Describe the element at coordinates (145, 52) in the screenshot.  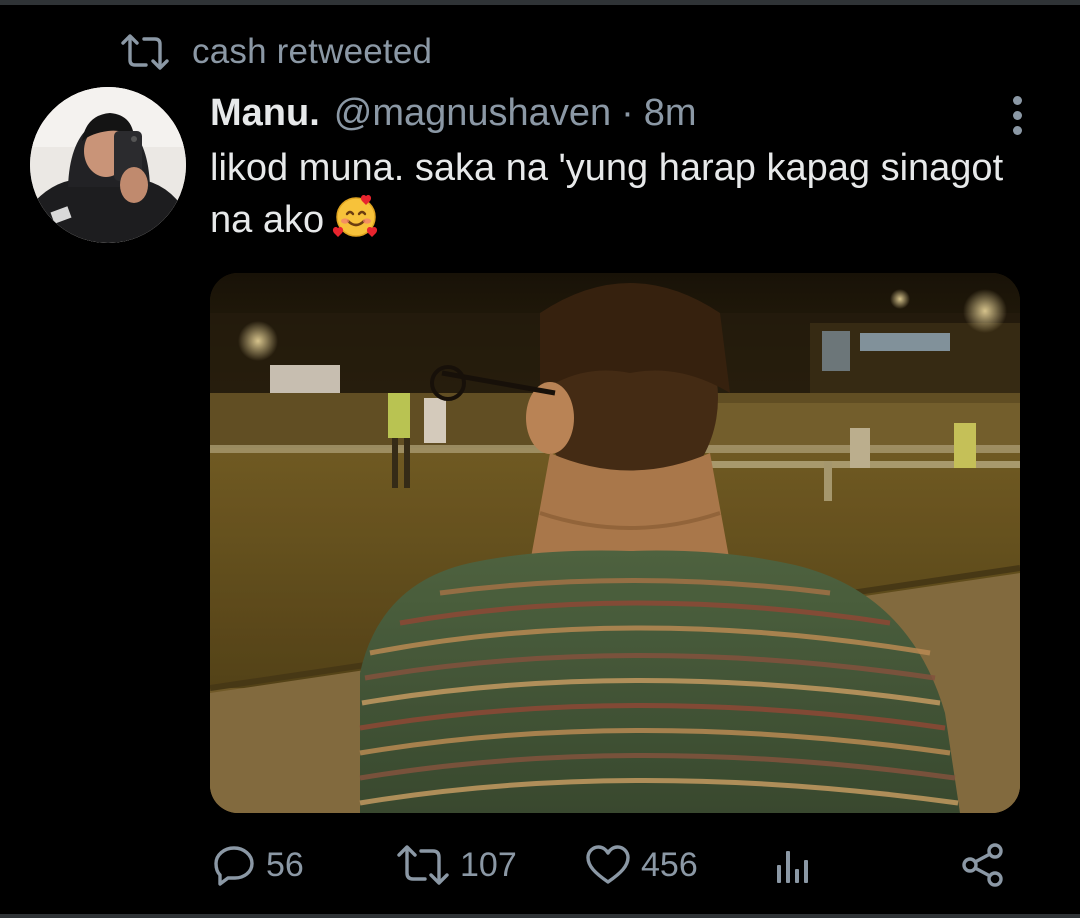
I see `retweet-icon` at that location.